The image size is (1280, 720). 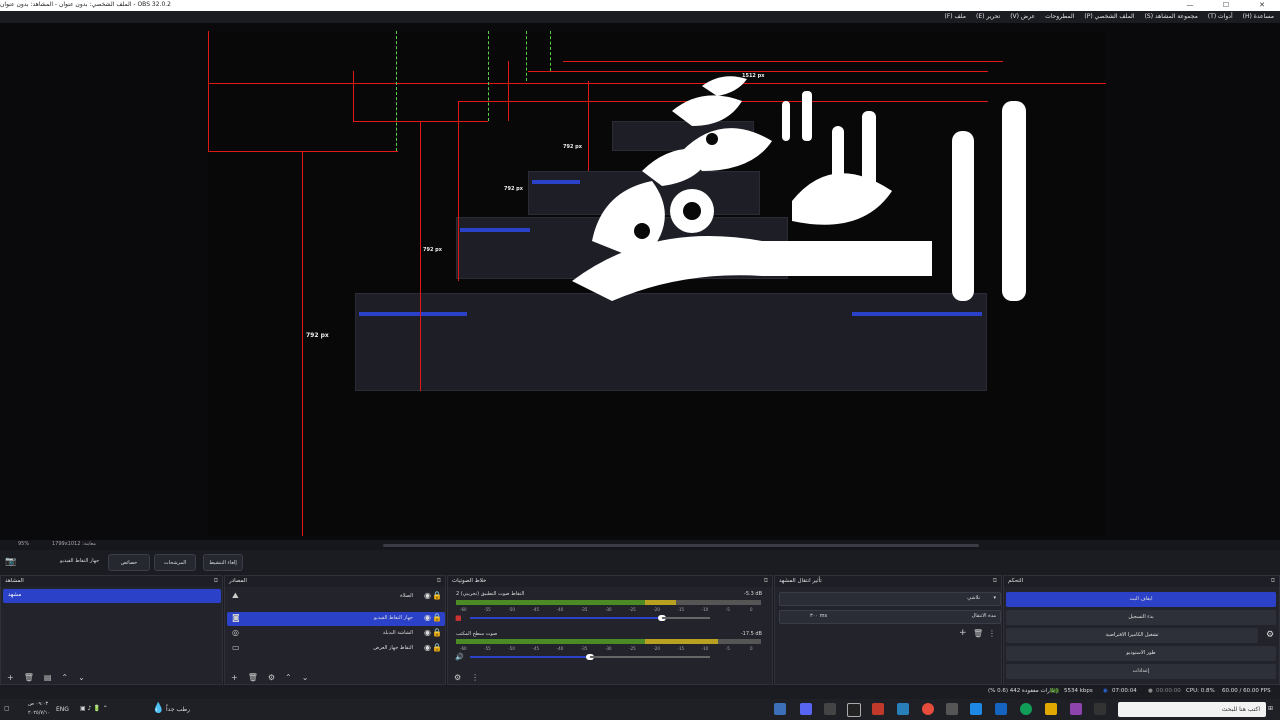 I want to click on transition-duration-field: ٣٠٠ ms مدة الانتقال, so click(x=890, y=617).